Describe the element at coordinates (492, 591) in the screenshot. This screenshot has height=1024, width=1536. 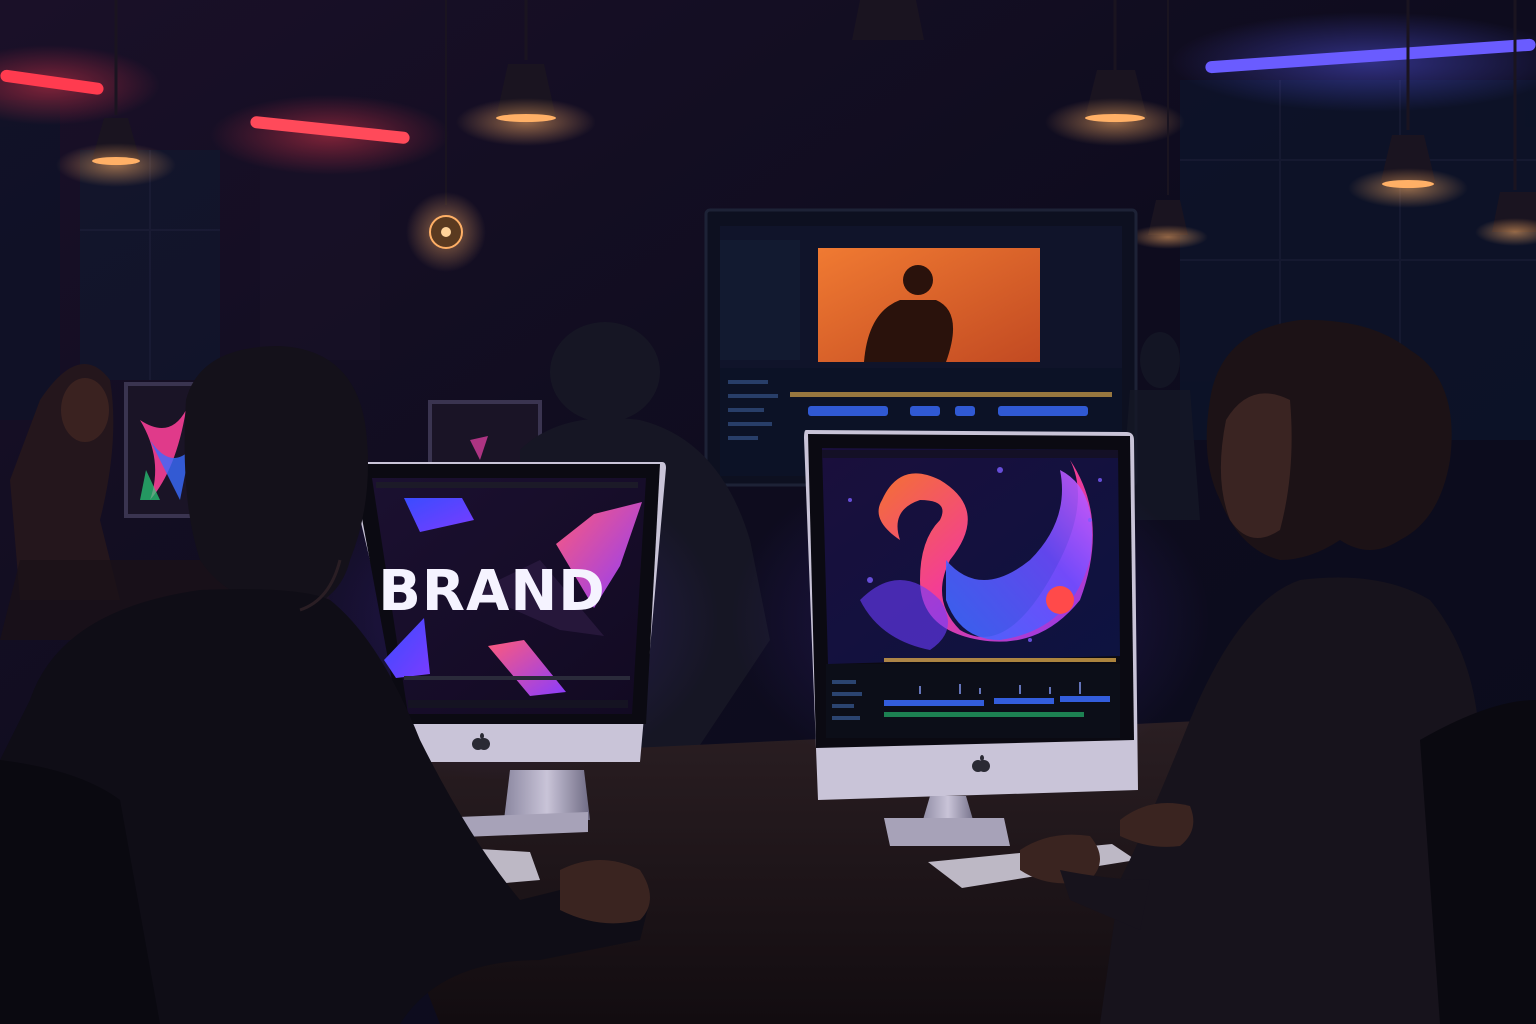
I see `brand-headline: BRAND` at that location.